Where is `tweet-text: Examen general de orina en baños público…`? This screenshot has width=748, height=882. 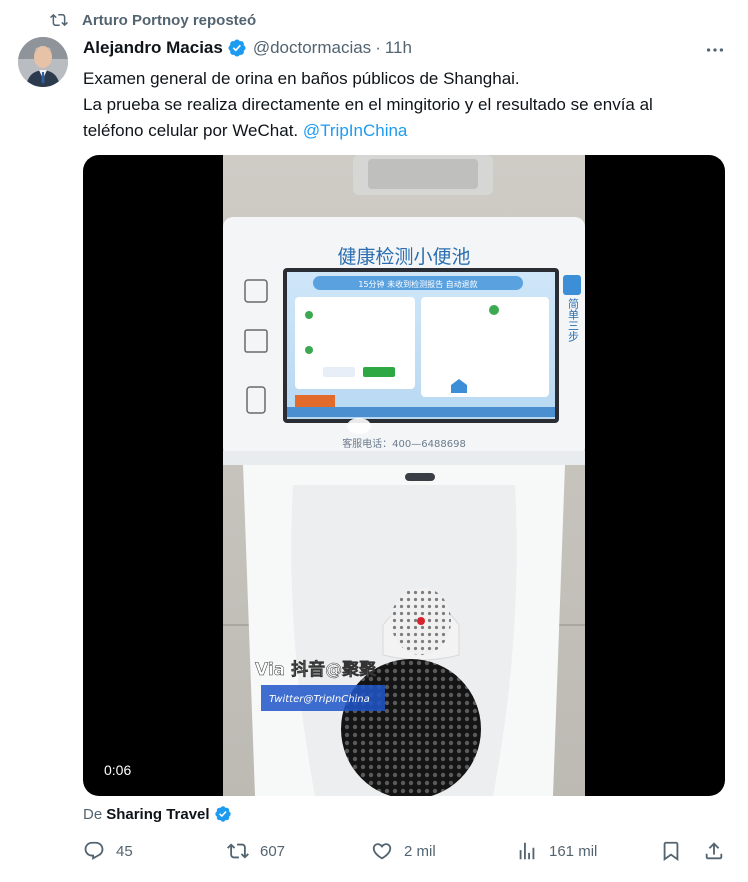 tweet-text: Examen general de orina en baños público… is located at coordinates (408, 105).